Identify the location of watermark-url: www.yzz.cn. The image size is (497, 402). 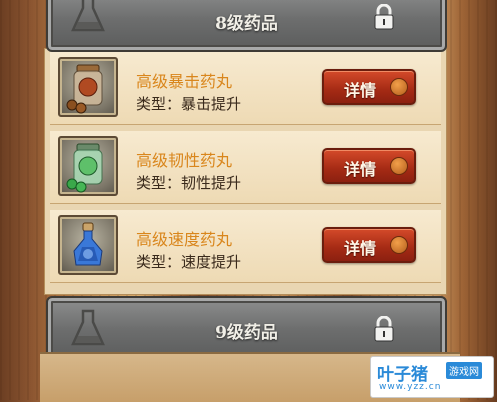
(410, 387).